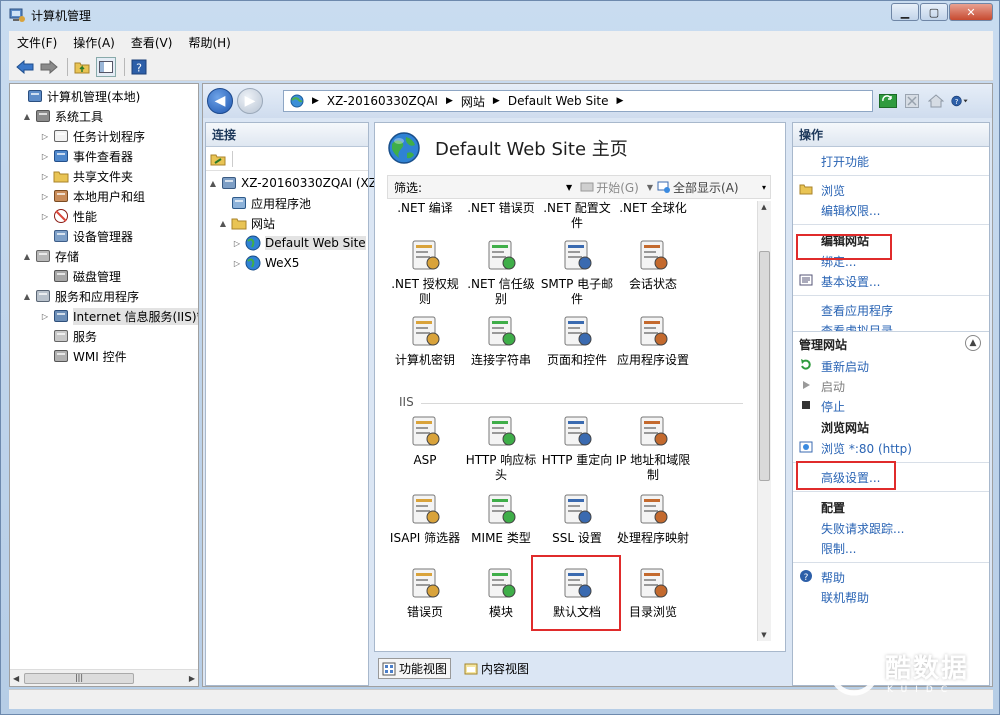 The image size is (1000, 715). I want to click on maximize-button: ▢, so click(934, 12).